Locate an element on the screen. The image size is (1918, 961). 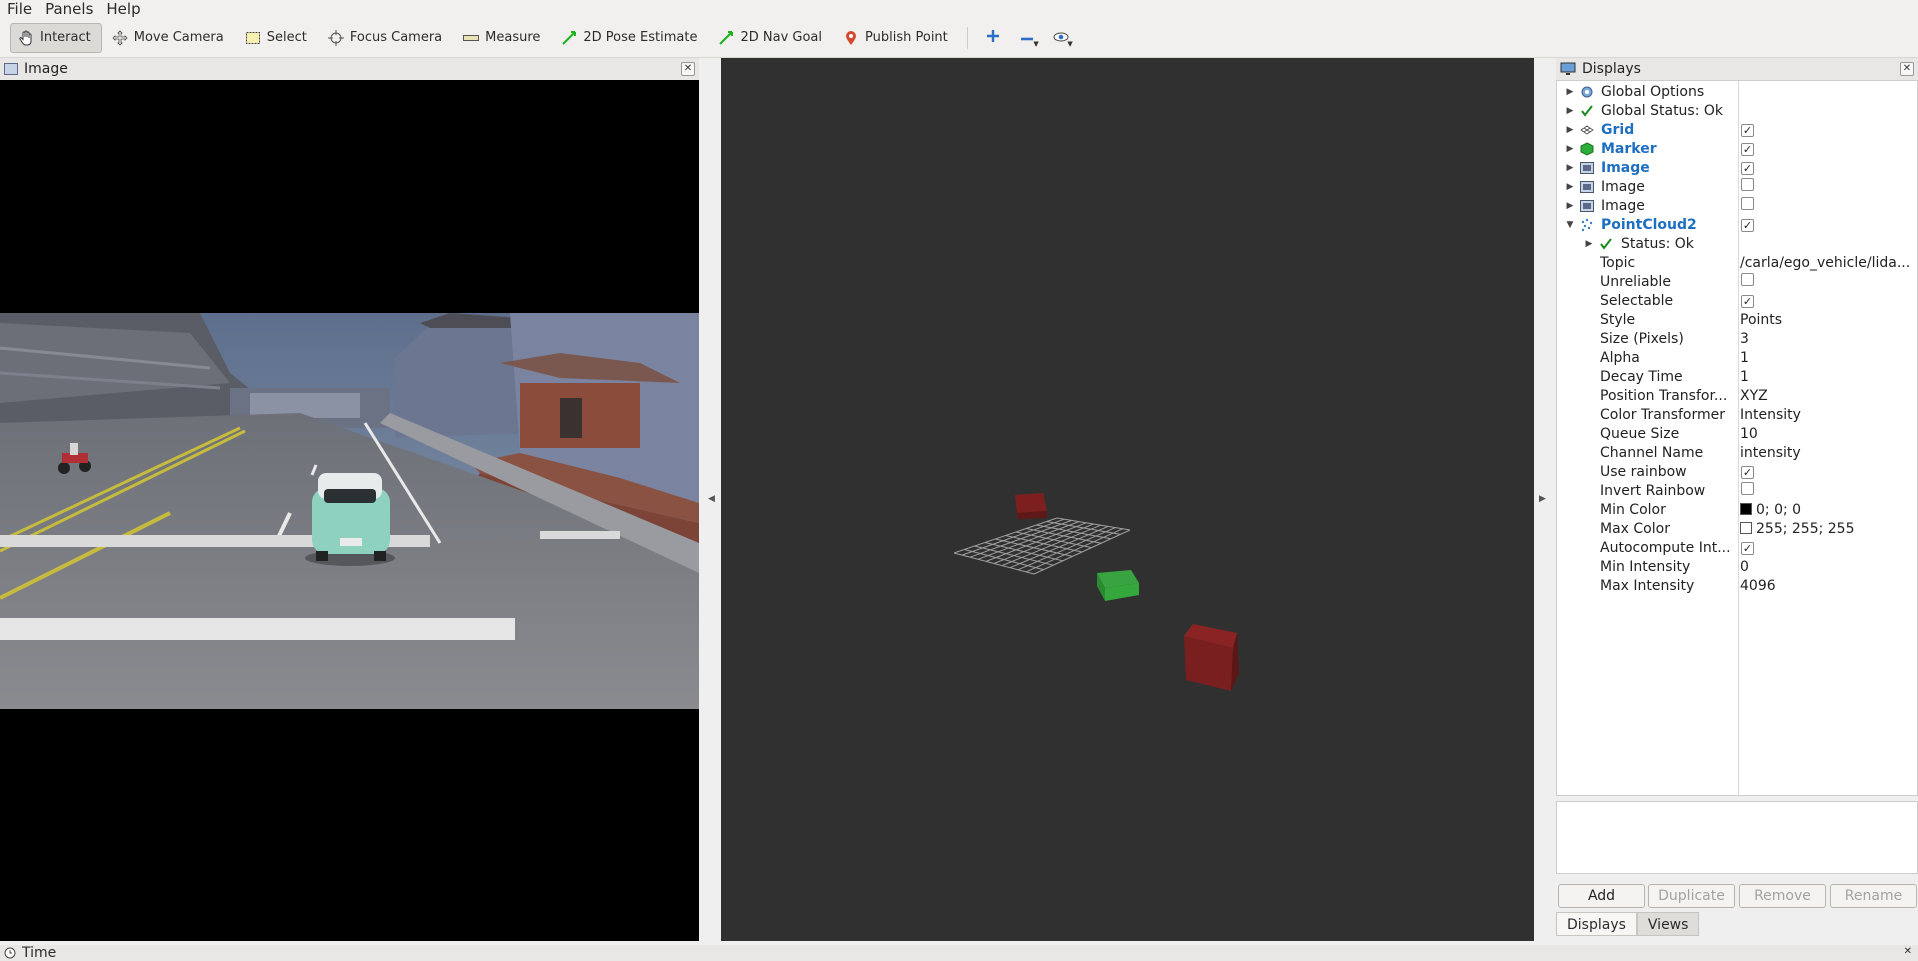
unreliable-checkbox is located at coordinates (1829, 281).